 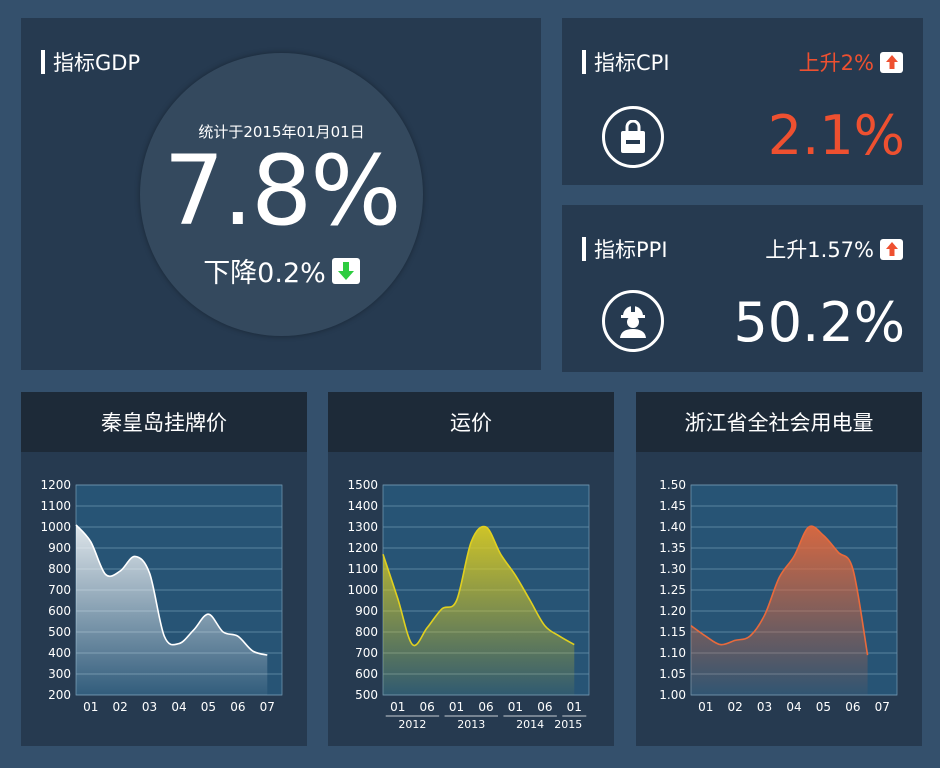 What do you see at coordinates (672, 590) in the screenshot?
I see `y-tick-label: 1.25` at bounding box center [672, 590].